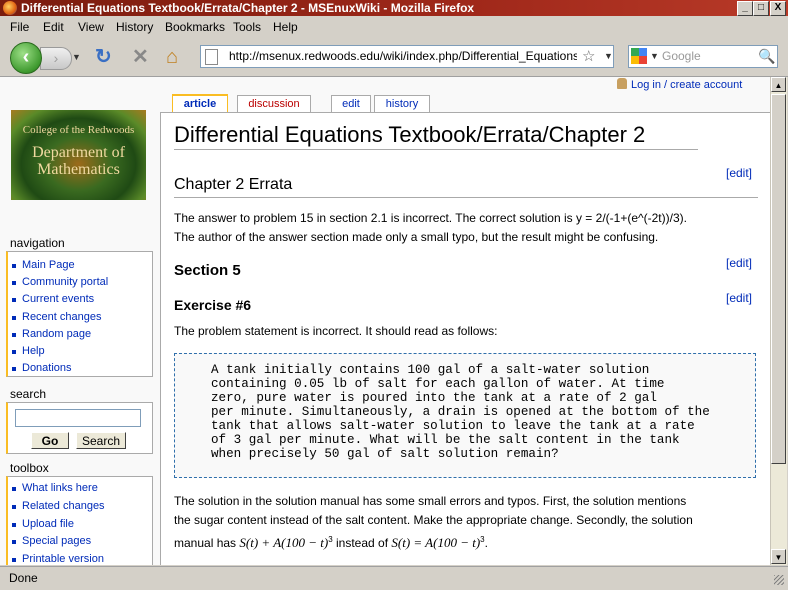  Describe the element at coordinates (622, 83) in the screenshot. I see `user-icon` at that location.